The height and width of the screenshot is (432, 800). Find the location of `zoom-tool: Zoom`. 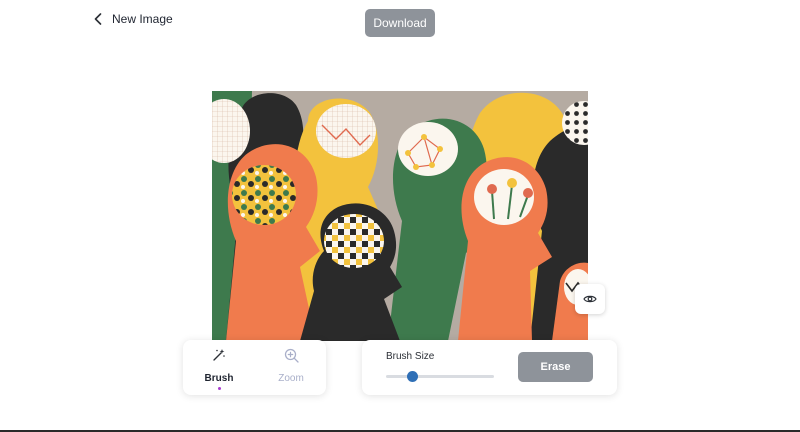

zoom-tool: Zoom is located at coordinates (291, 370).